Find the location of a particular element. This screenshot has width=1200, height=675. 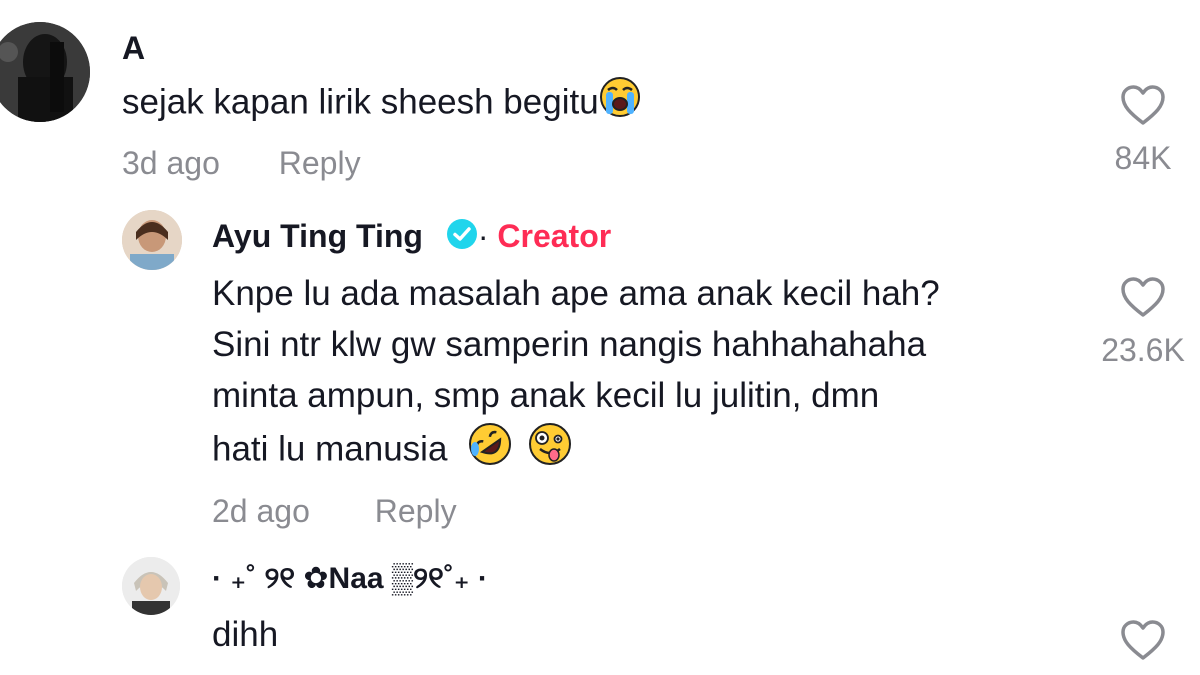

like-count: 23.6K is located at coordinates (1143, 350).